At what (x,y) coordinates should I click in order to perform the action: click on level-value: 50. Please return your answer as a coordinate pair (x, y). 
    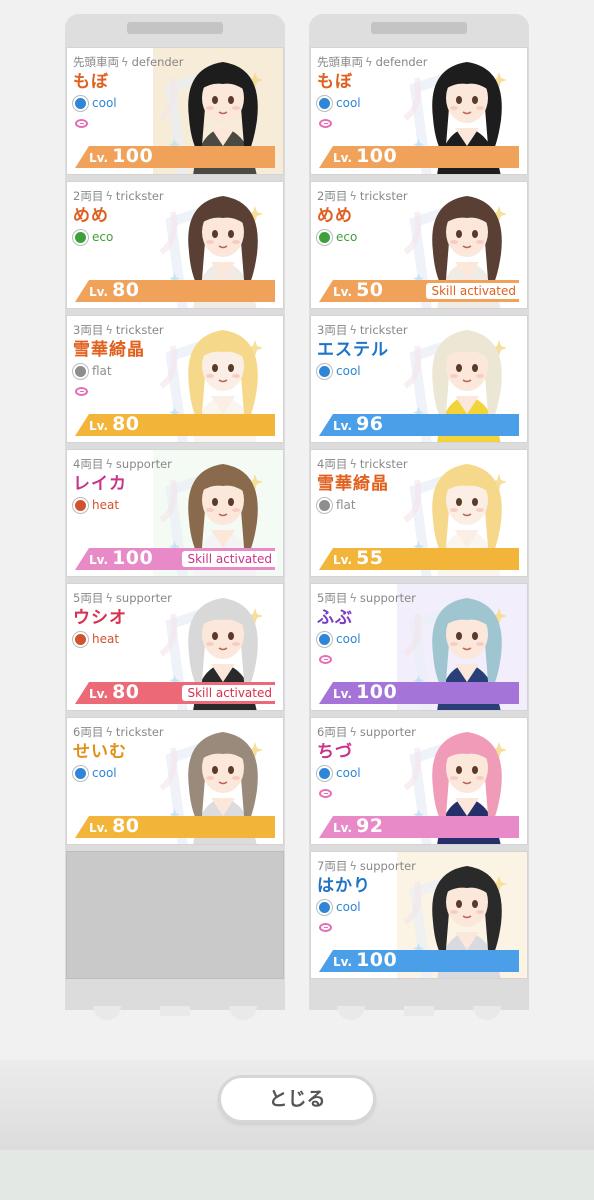
    Looking at the image, I should click on (370, 290).